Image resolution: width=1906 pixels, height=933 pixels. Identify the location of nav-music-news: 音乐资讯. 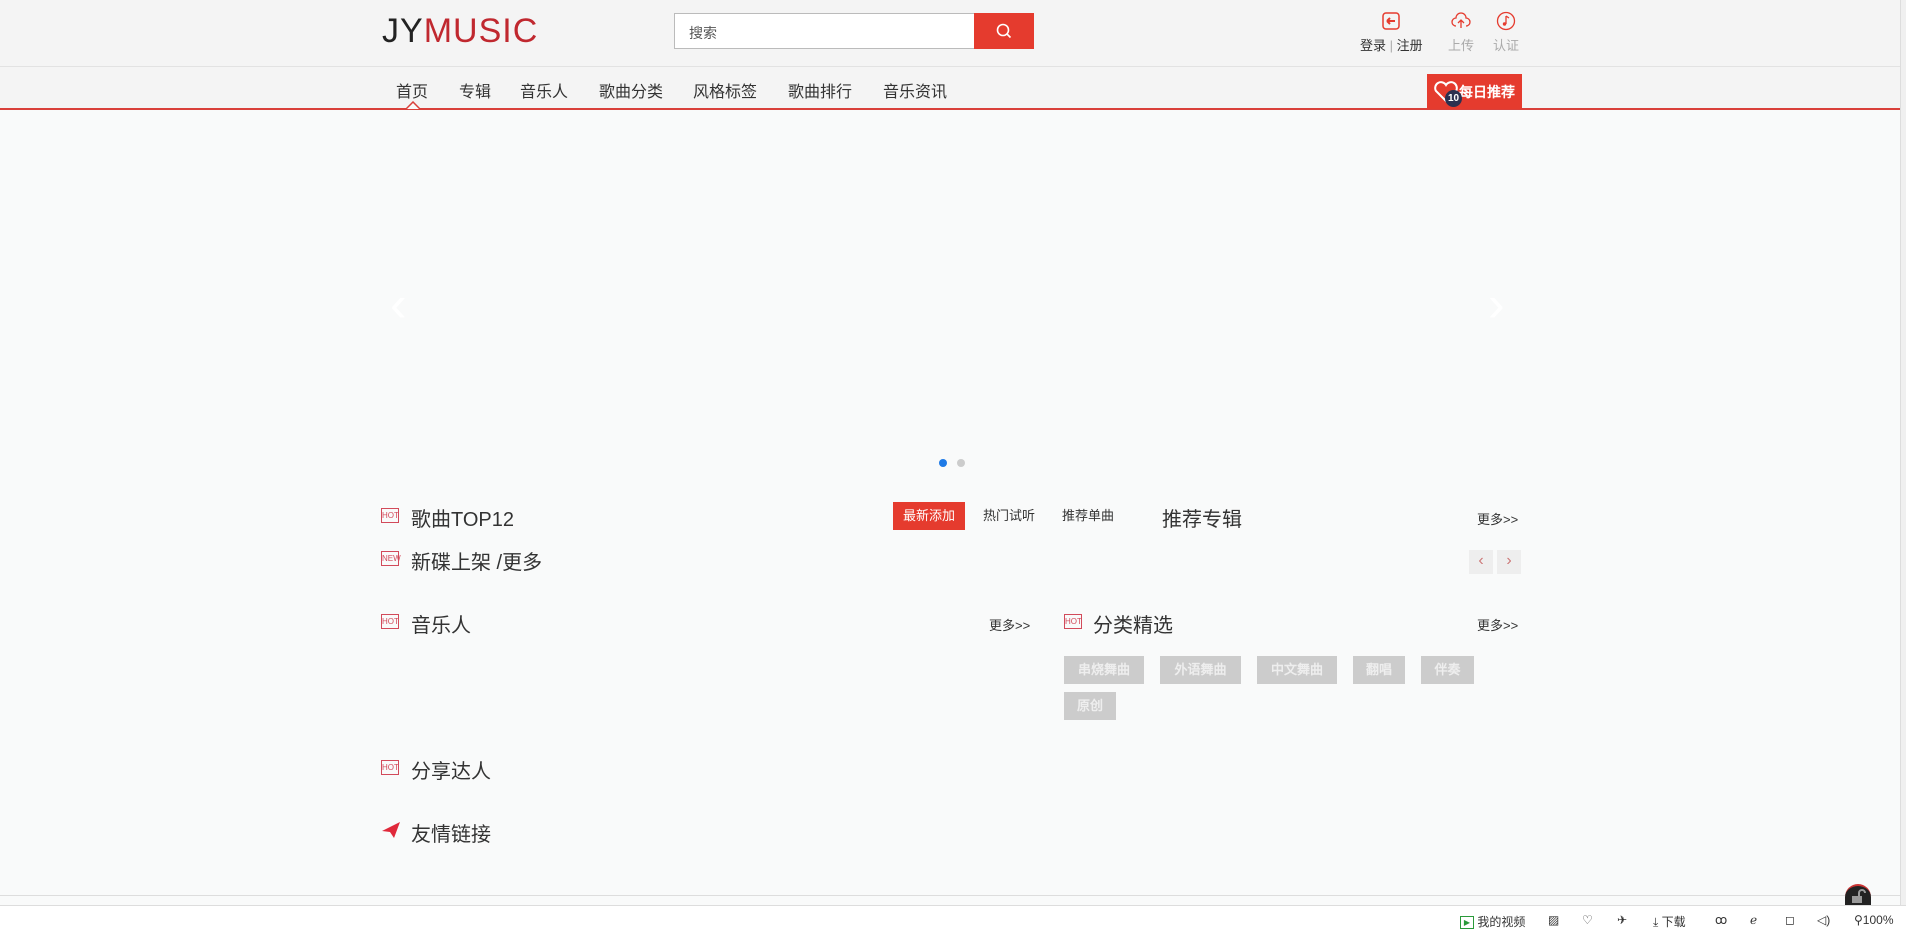
(915, 90).